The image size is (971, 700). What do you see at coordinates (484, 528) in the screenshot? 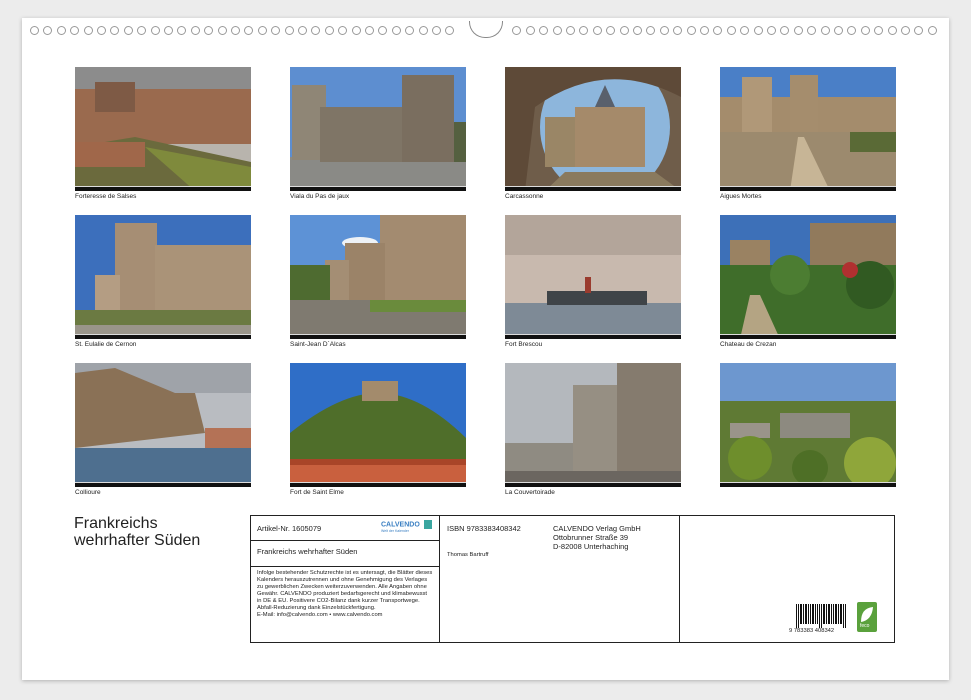
I see `isbn: ISBN 9783383408342` at bounding box center [484, 528].